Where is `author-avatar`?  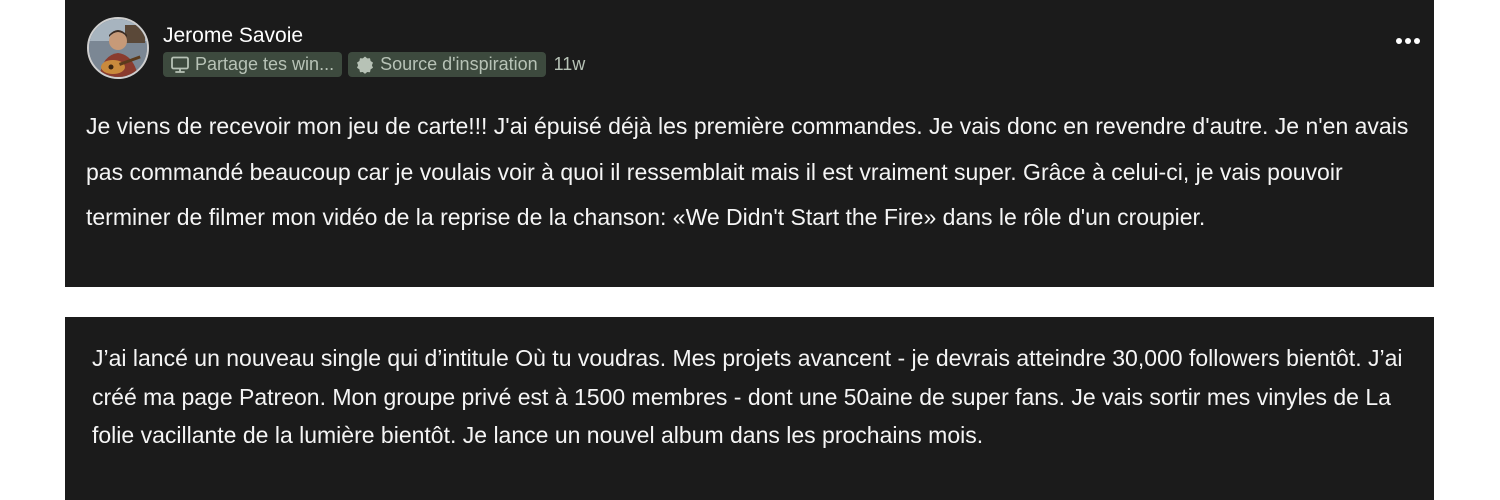
author-avatar is located at coordinates (118, 48).